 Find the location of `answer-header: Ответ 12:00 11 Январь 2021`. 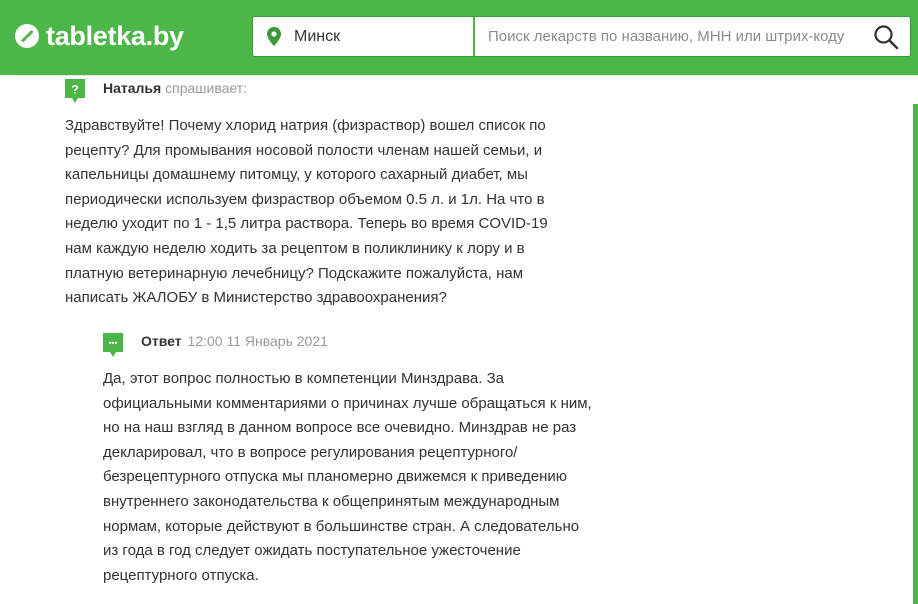

answer-header: Ответ 12:00 11 Январь 2021 is located at coordinates (234, 341).